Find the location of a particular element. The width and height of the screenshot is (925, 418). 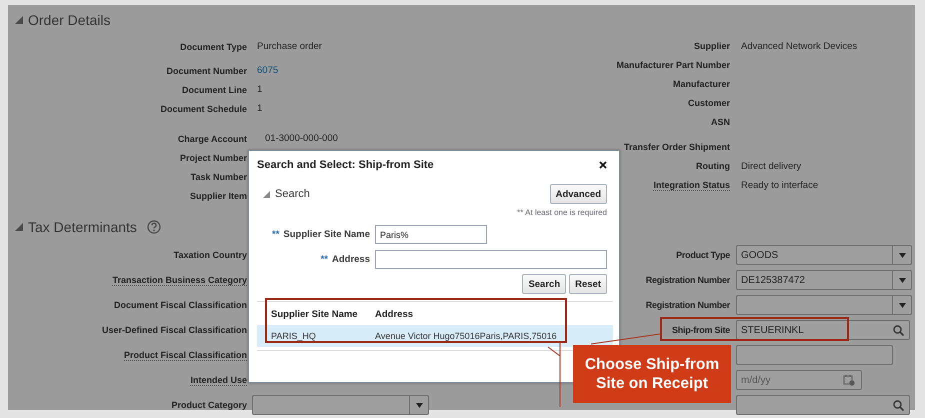

dialog-title: Search and Select: Ship-from Site is located at coordinates (345, 165).